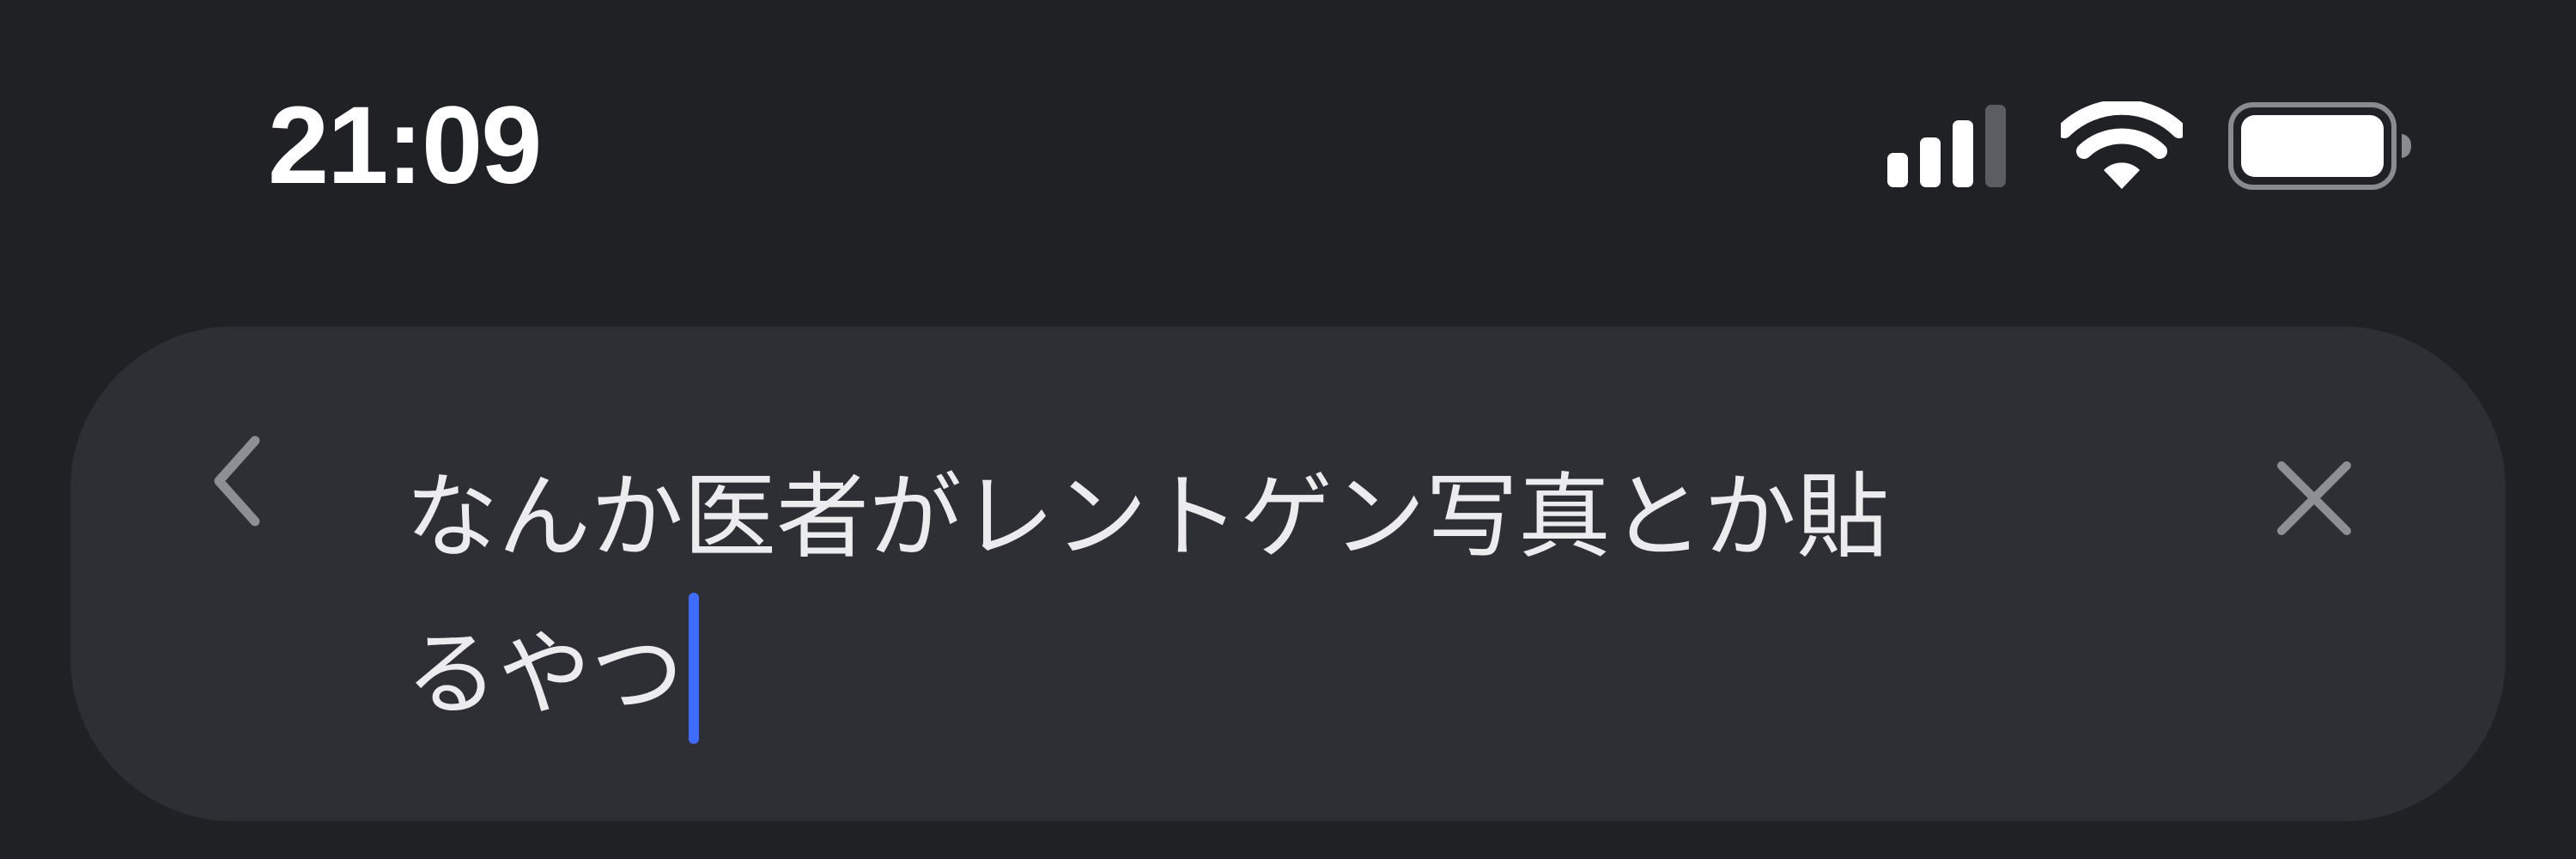 Image resolution: width=2576 pixels, height=859 pixels. I want to click on search-text-line-2-content: るやつ, so click(544, 674).